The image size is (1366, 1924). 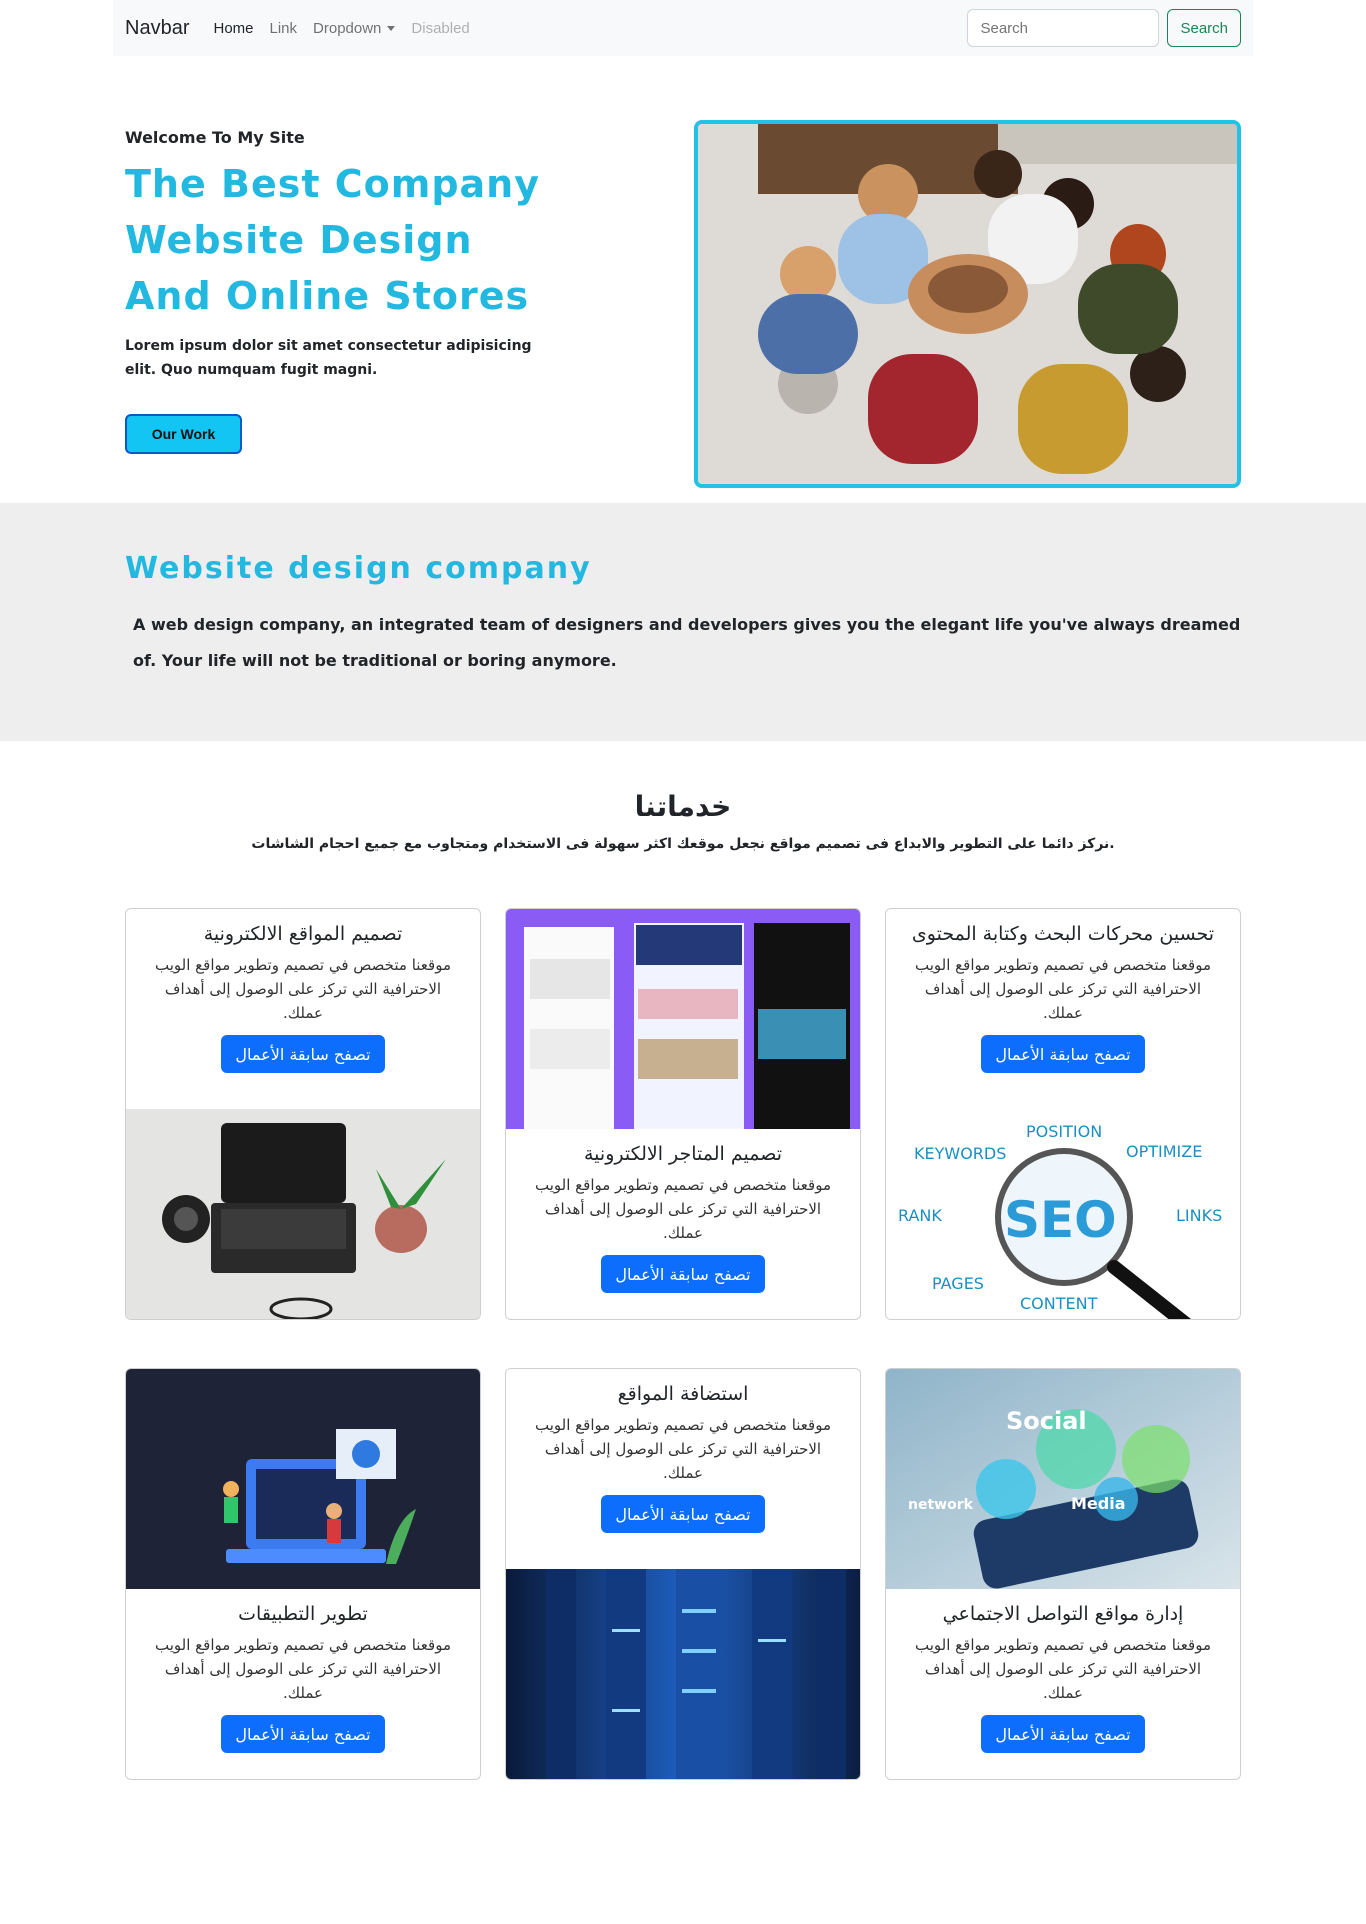 I want to click on search-form: Search, so click(x=1104, y=28).